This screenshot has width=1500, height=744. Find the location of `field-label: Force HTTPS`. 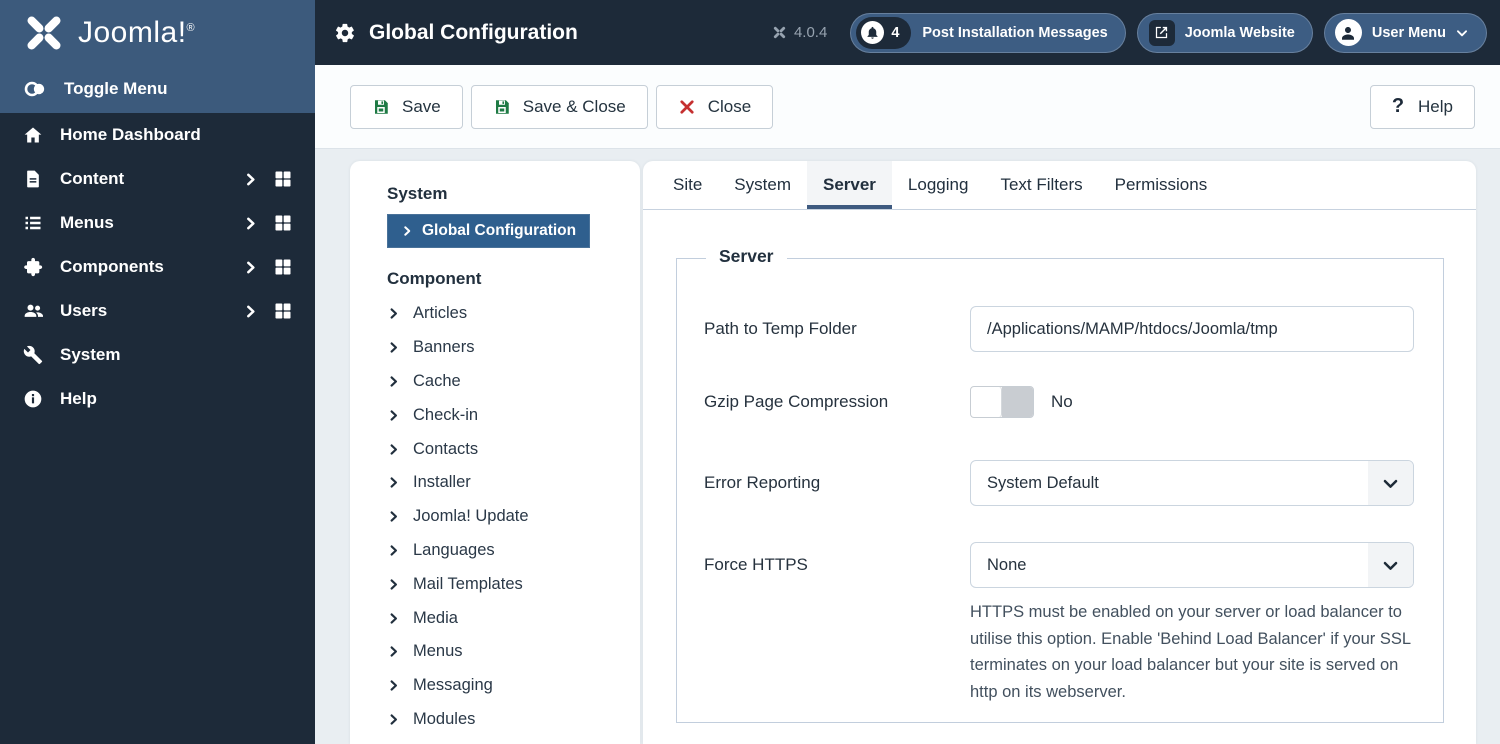

field-label: Force HTTPS is located at coordinates (756, 564).